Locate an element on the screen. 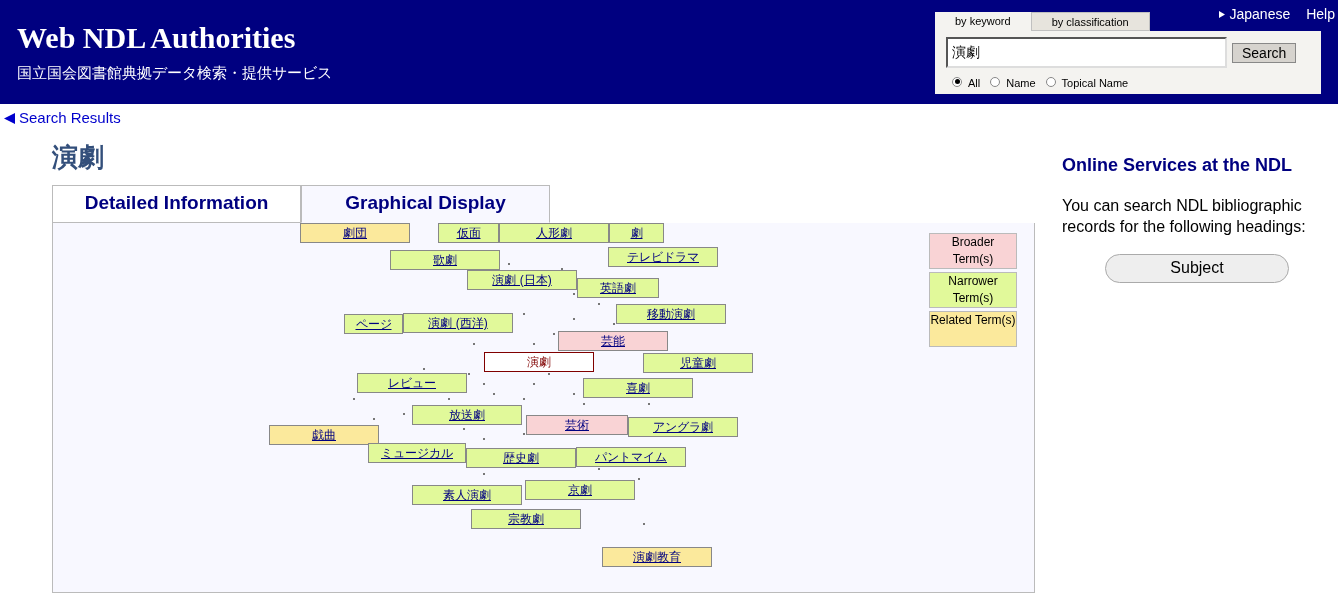  help-link: Help is located at coordinates (1320, 14).